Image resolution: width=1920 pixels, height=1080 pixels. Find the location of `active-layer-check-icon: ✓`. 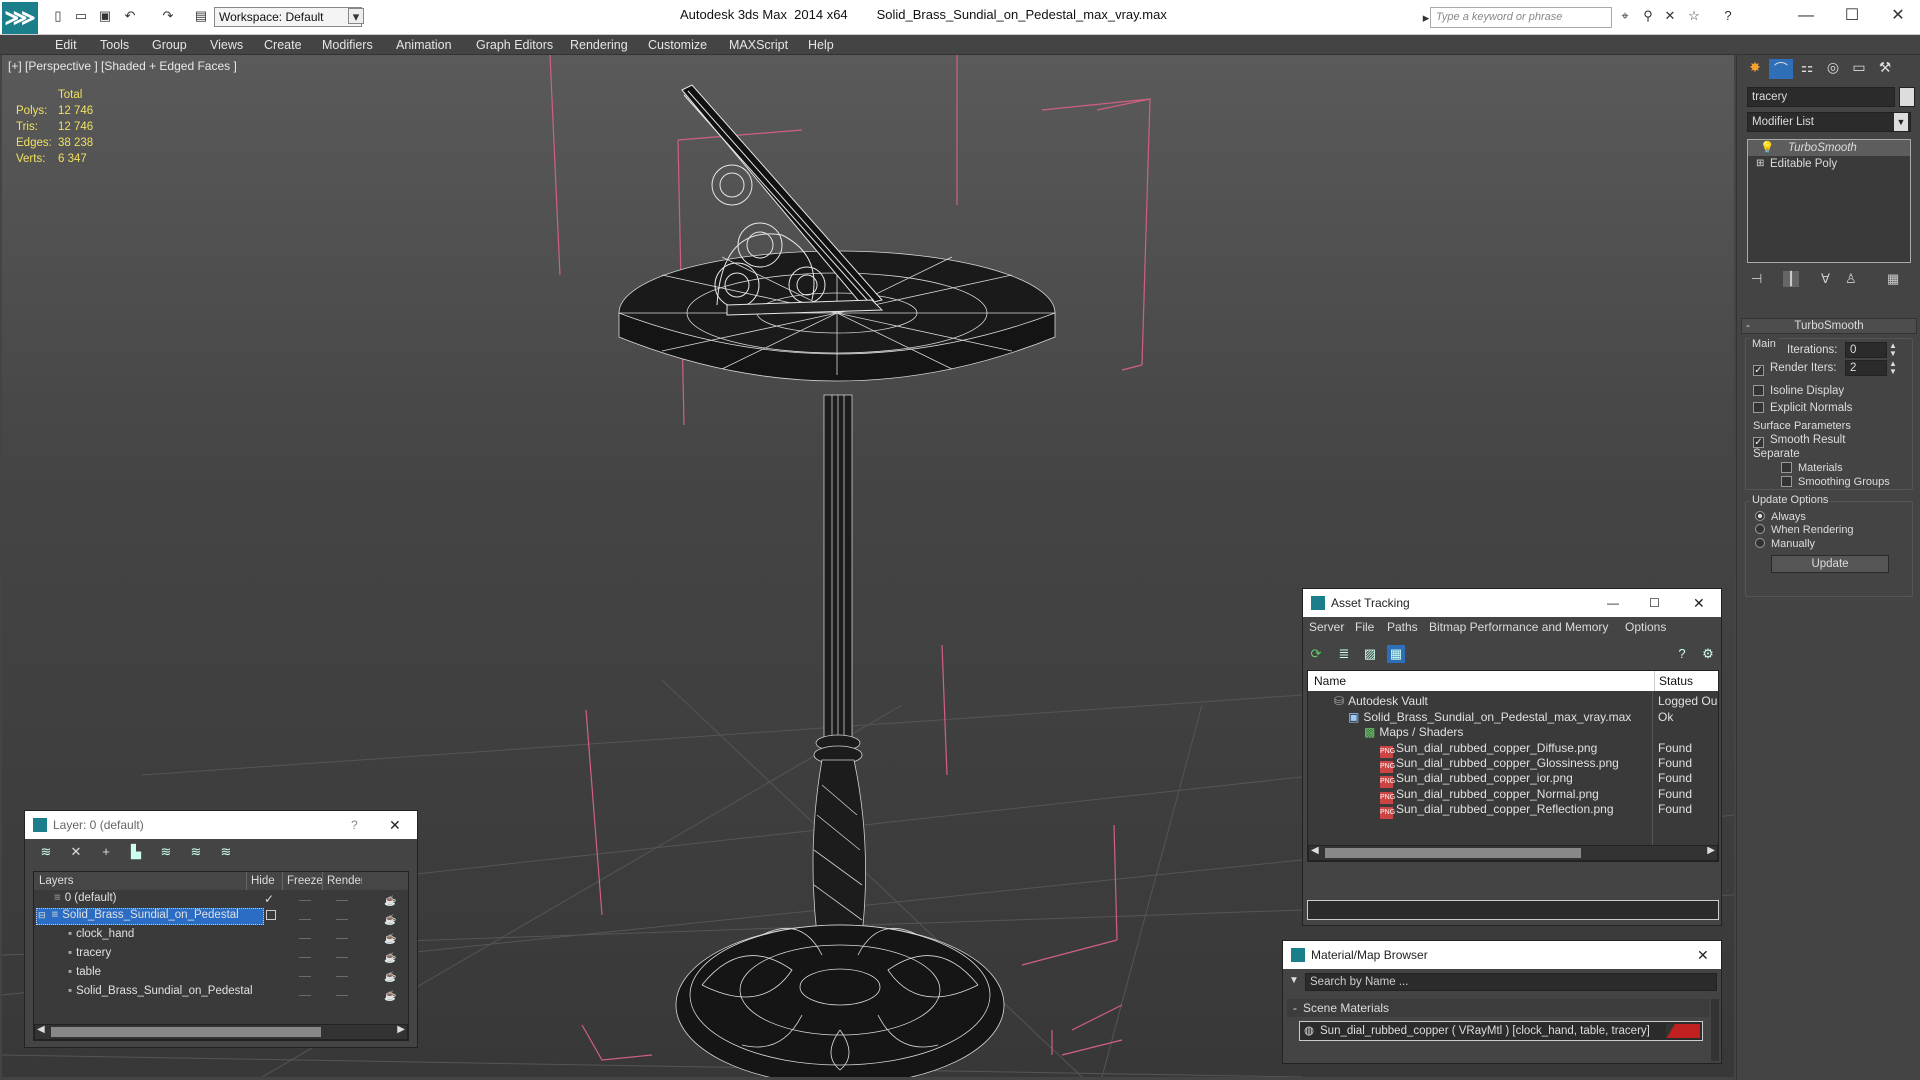

active-layer-check-icon: ✓ is located at coordinates (269, 899).